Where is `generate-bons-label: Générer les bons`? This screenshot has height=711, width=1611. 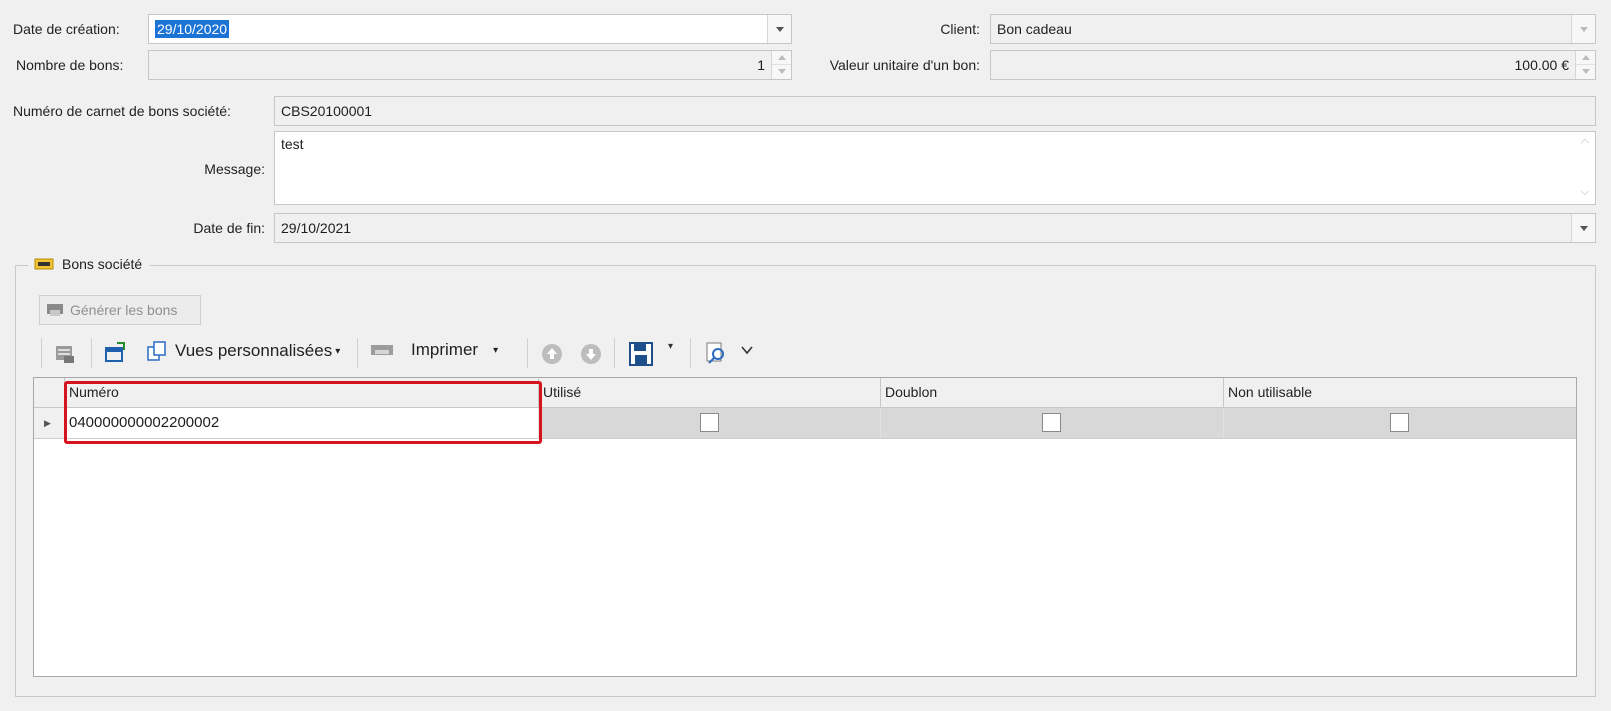 generate-bons-label: Générer les bons is located at coordinates (124, 310).